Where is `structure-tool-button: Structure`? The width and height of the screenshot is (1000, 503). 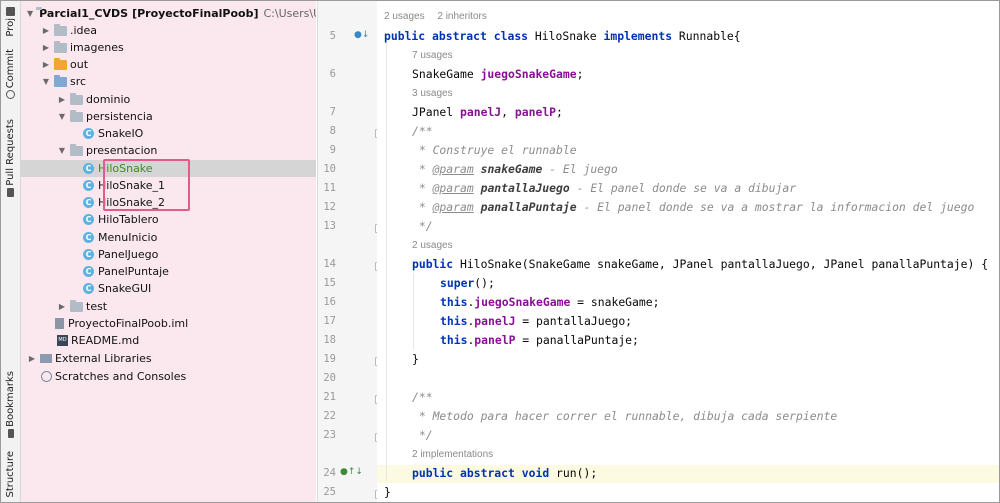
structure-tool-button: Structure is located at coordinates (10, 474).